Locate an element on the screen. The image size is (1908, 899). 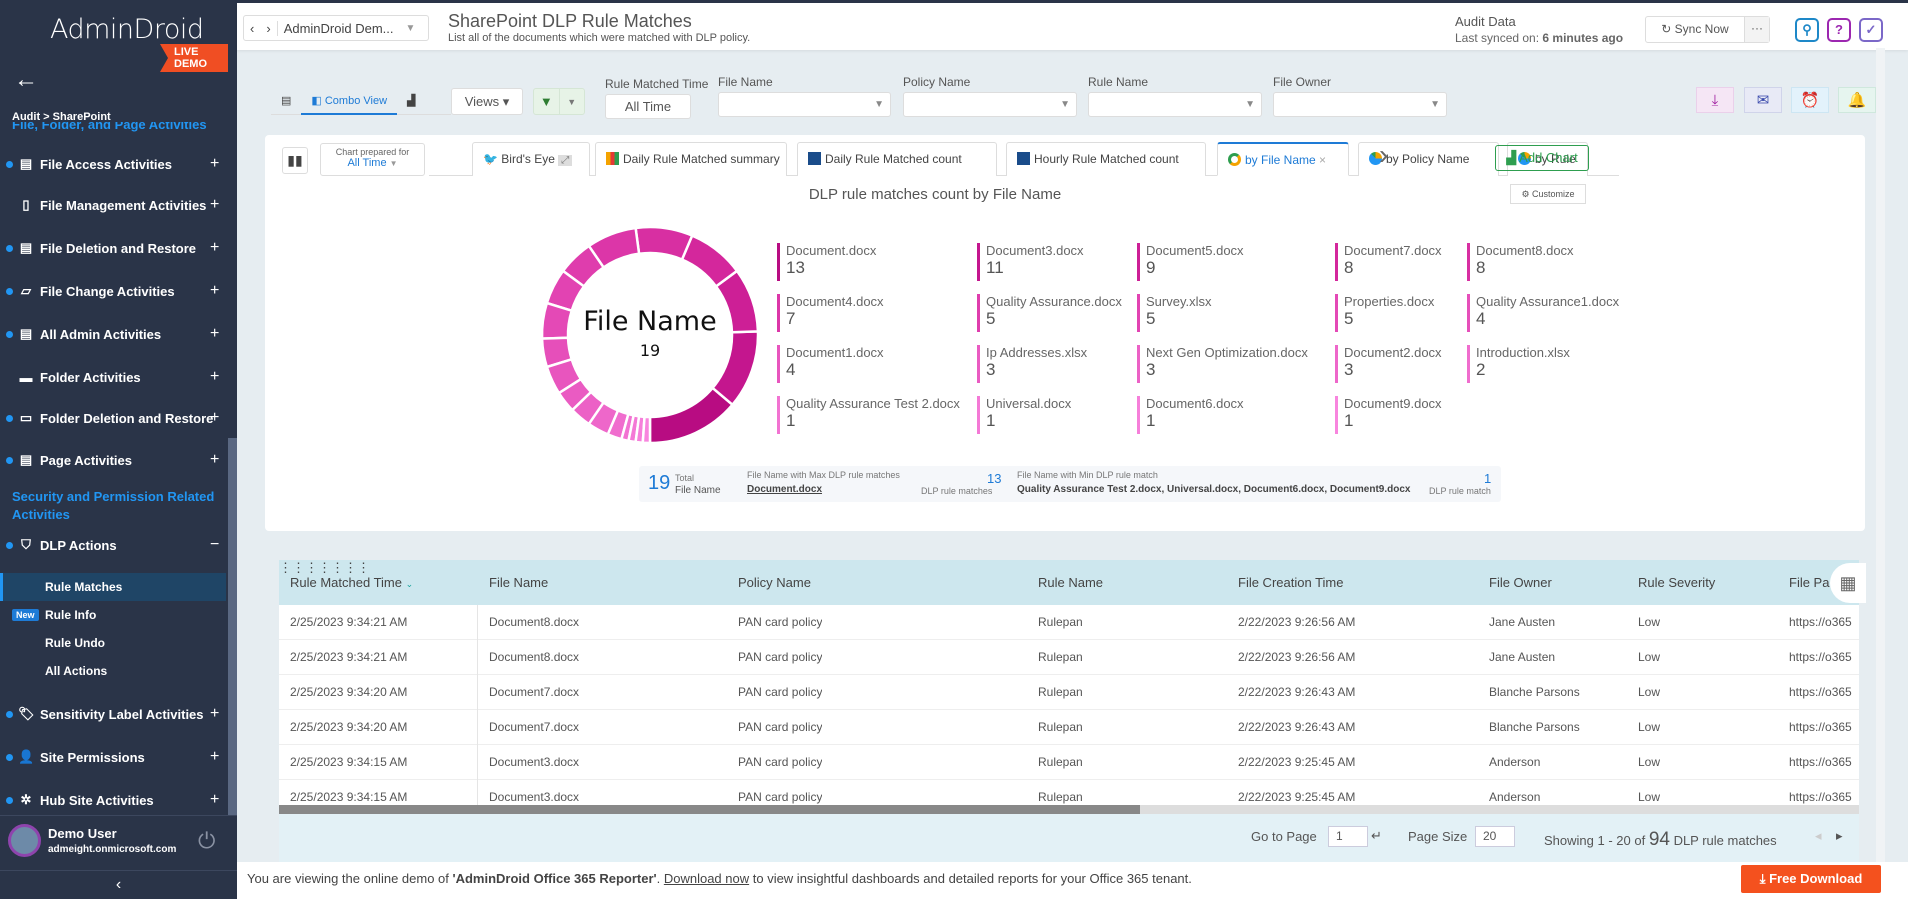
collapse-icon: − is located at coordinates (214, 545).